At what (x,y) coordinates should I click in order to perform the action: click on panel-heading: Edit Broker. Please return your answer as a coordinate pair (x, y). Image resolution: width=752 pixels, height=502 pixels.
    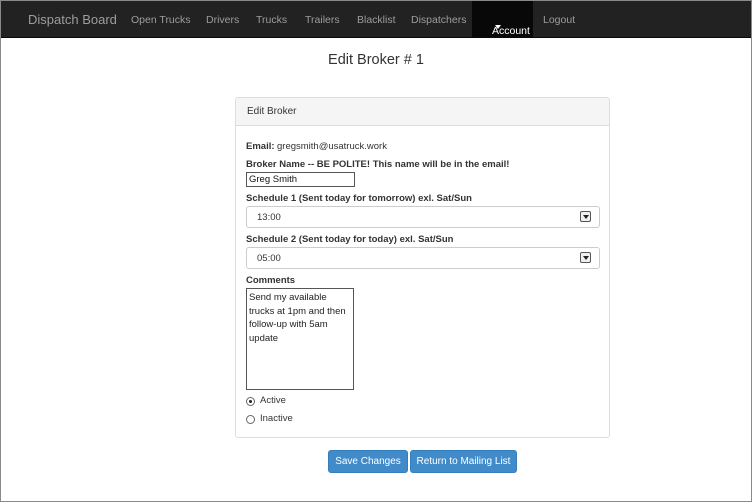
    Looking at the image, I should click on (422, 112).